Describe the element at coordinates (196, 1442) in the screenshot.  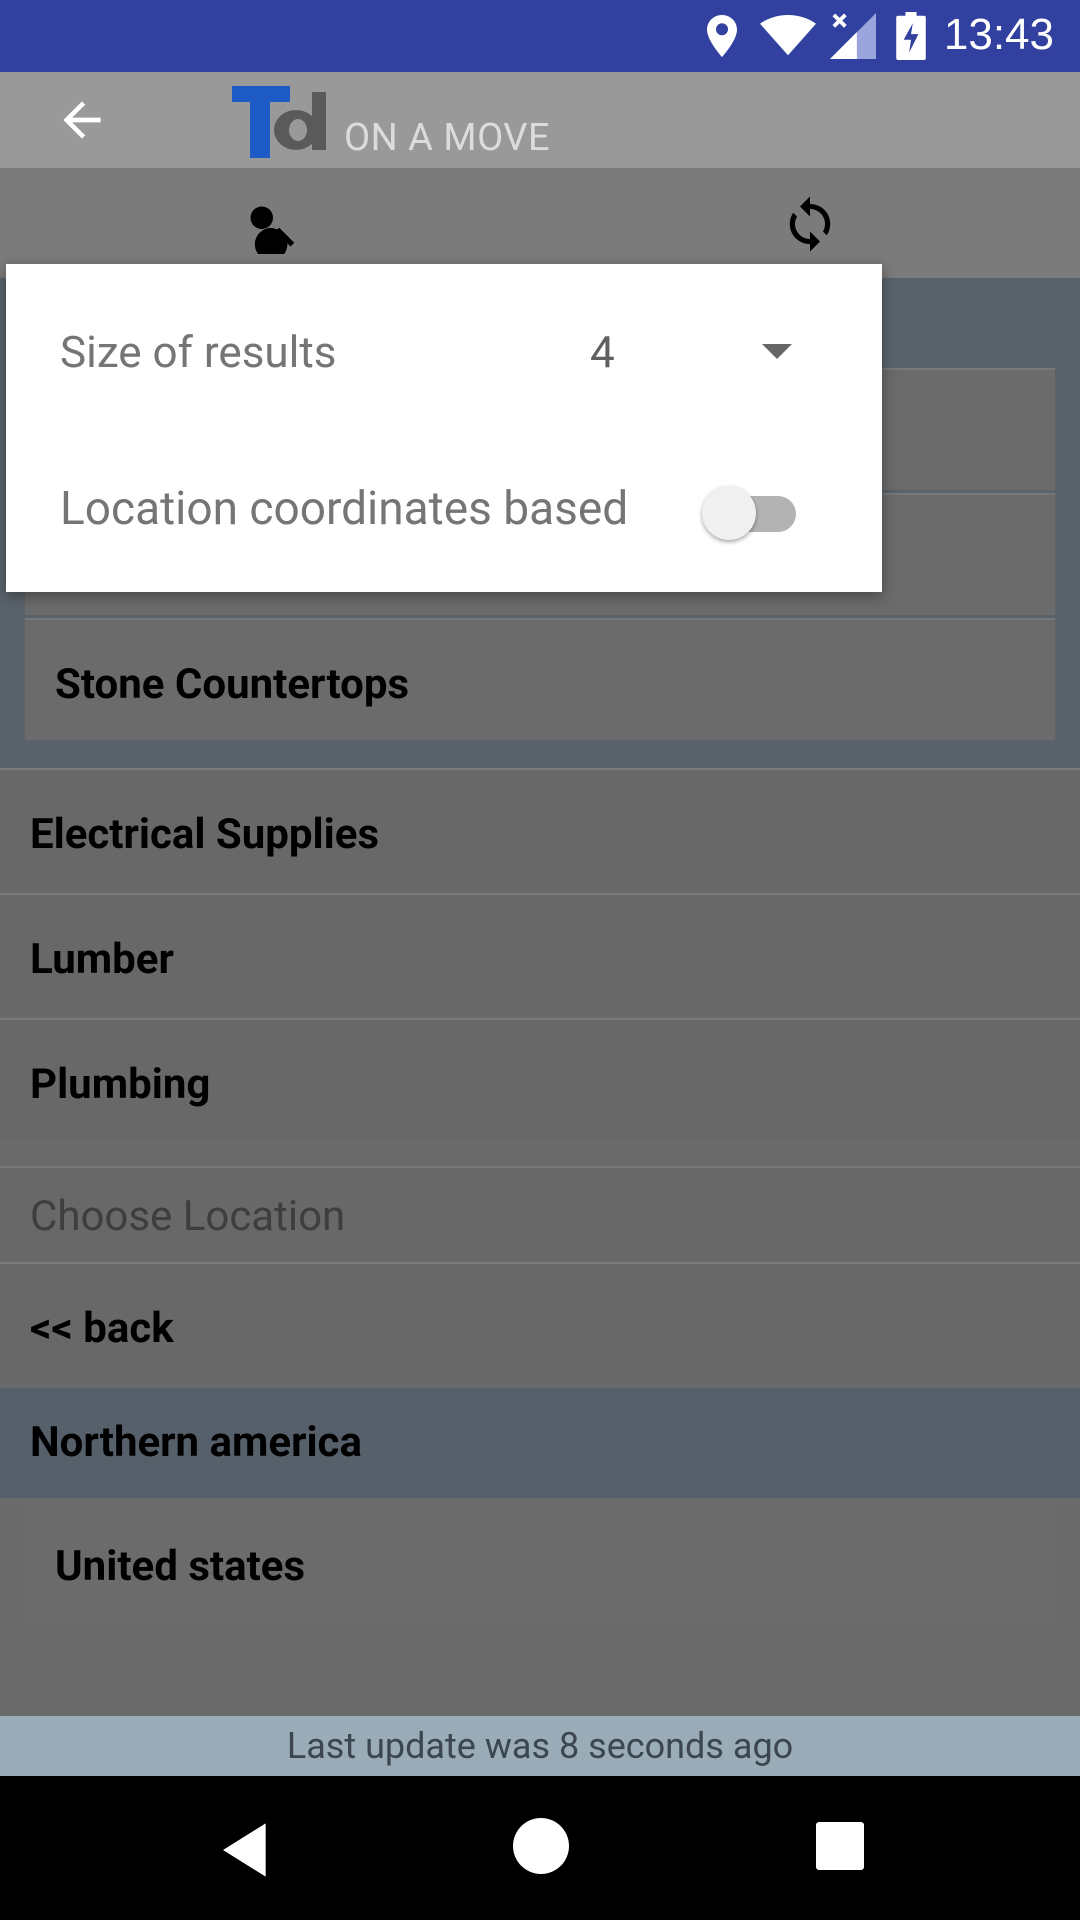
I see `region-label: Northern america` at that location.